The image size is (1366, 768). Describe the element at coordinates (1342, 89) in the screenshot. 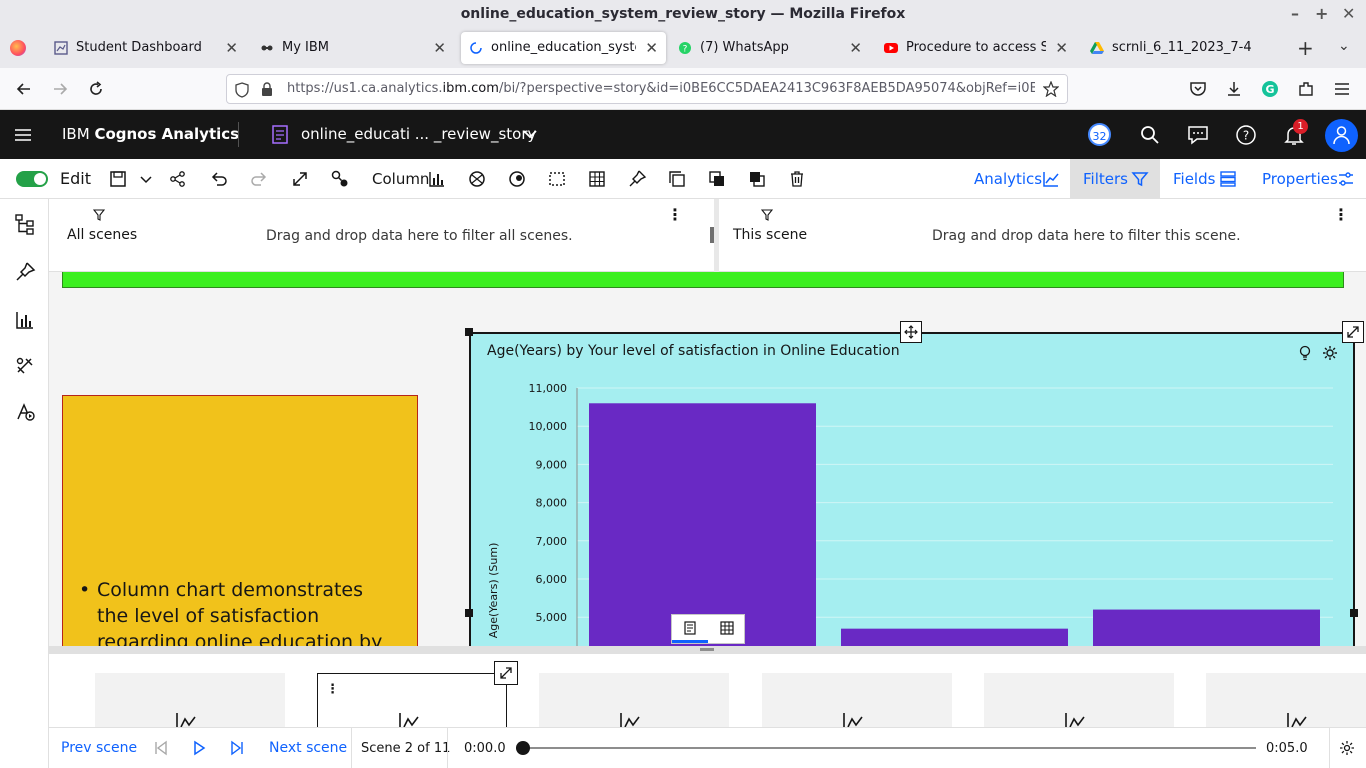

I see `hamburger-menu-icon` at that location.